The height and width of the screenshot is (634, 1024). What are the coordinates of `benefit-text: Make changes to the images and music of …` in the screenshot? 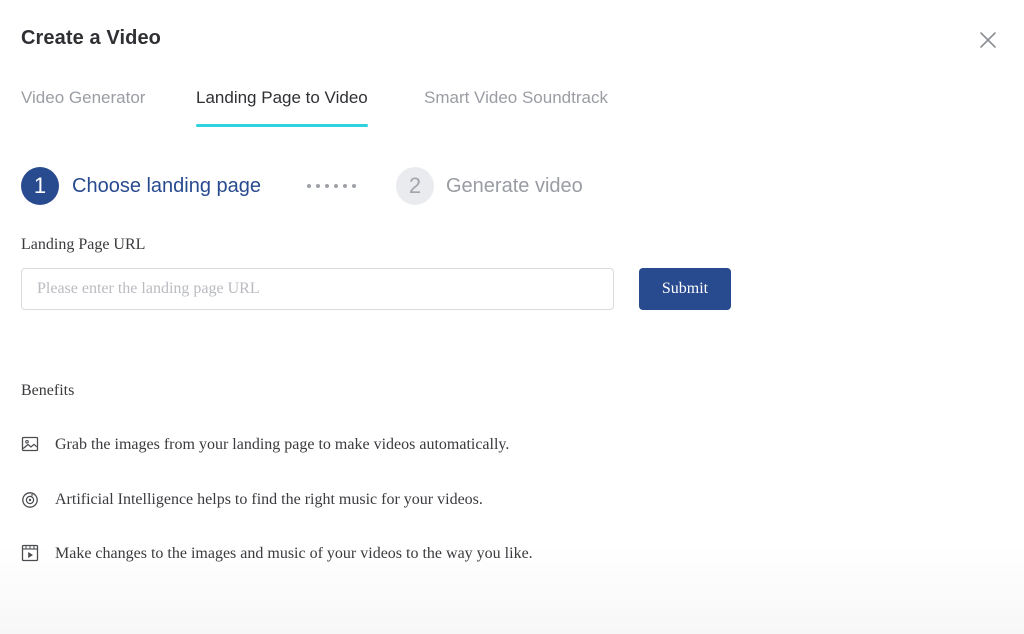 It's located at (294, 553).